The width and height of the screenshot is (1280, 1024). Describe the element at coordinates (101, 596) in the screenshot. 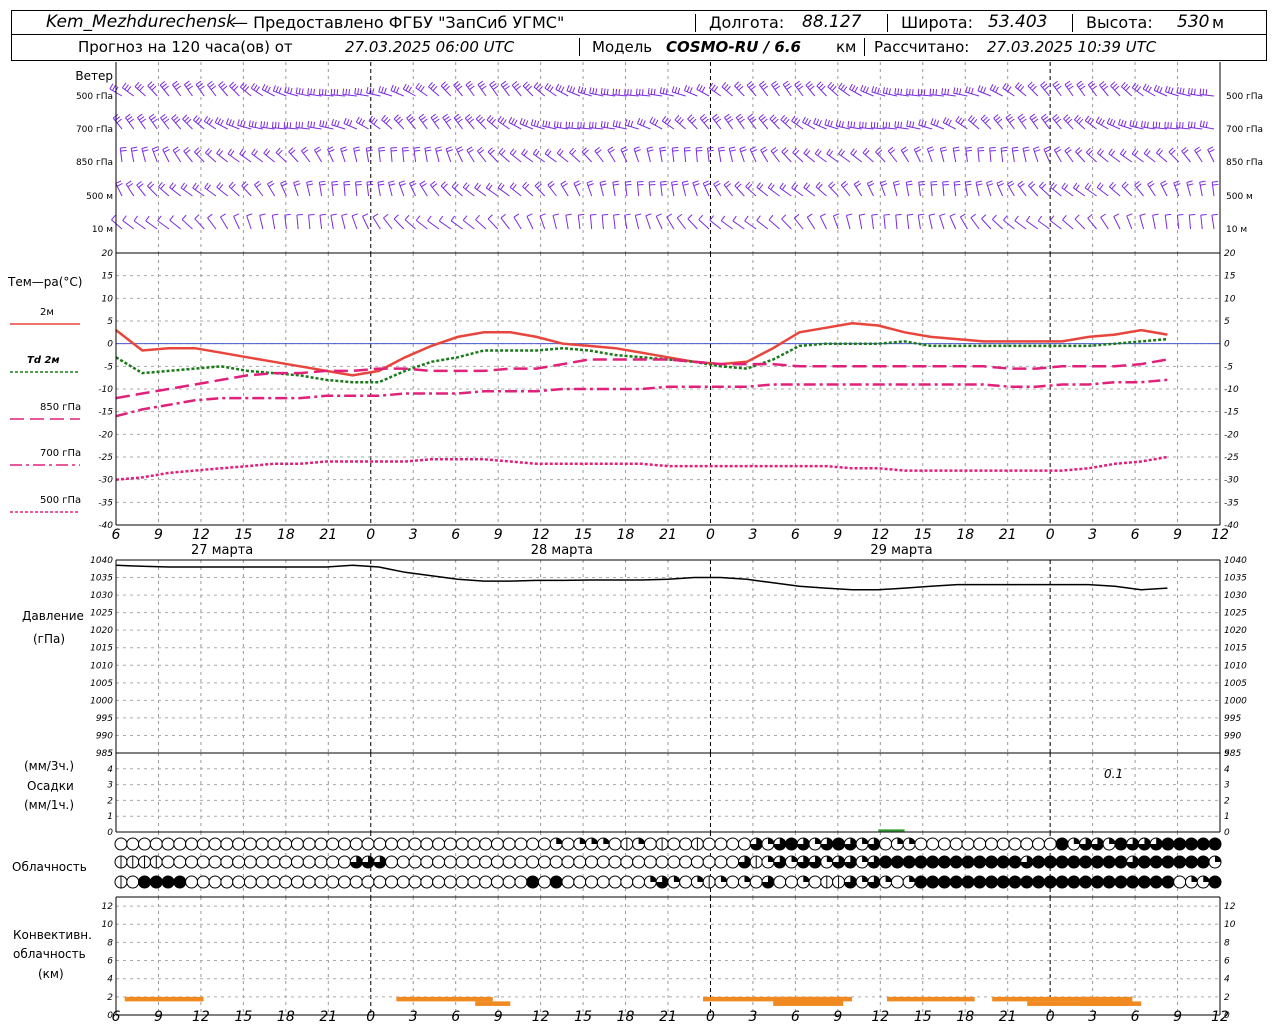

I see `y-tick-label: 1030` at that location.